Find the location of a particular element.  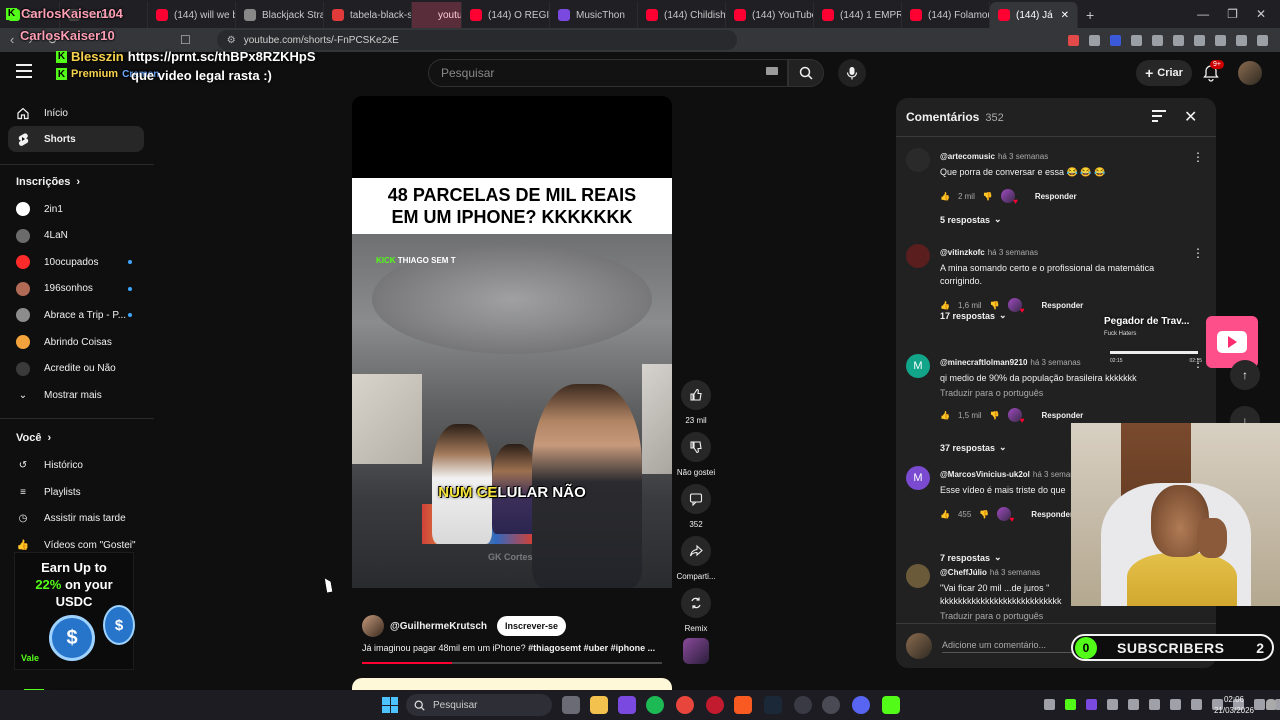

spotify-icon is located at coordinates (655, 705).